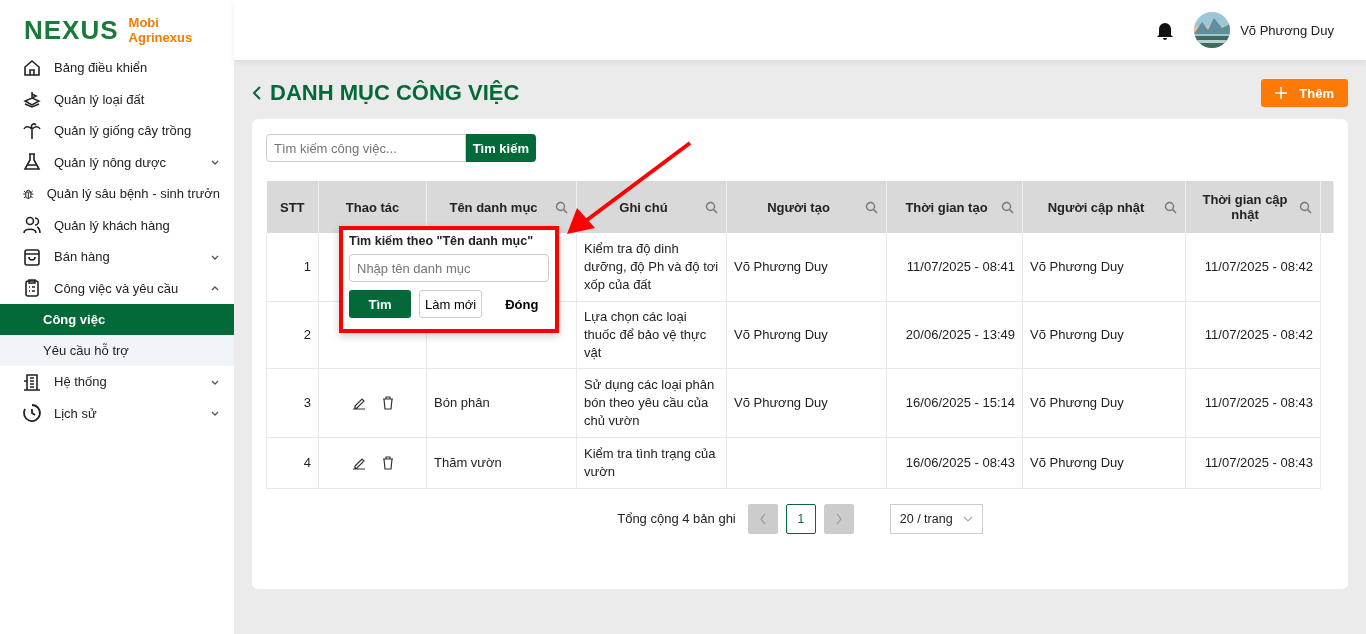 The width and height of the screenshot is (1366, 634). Describe the element at coordinates (117, 99) in the screenshot. I see `sidebar-item: Quản lý loại đất` at that location.